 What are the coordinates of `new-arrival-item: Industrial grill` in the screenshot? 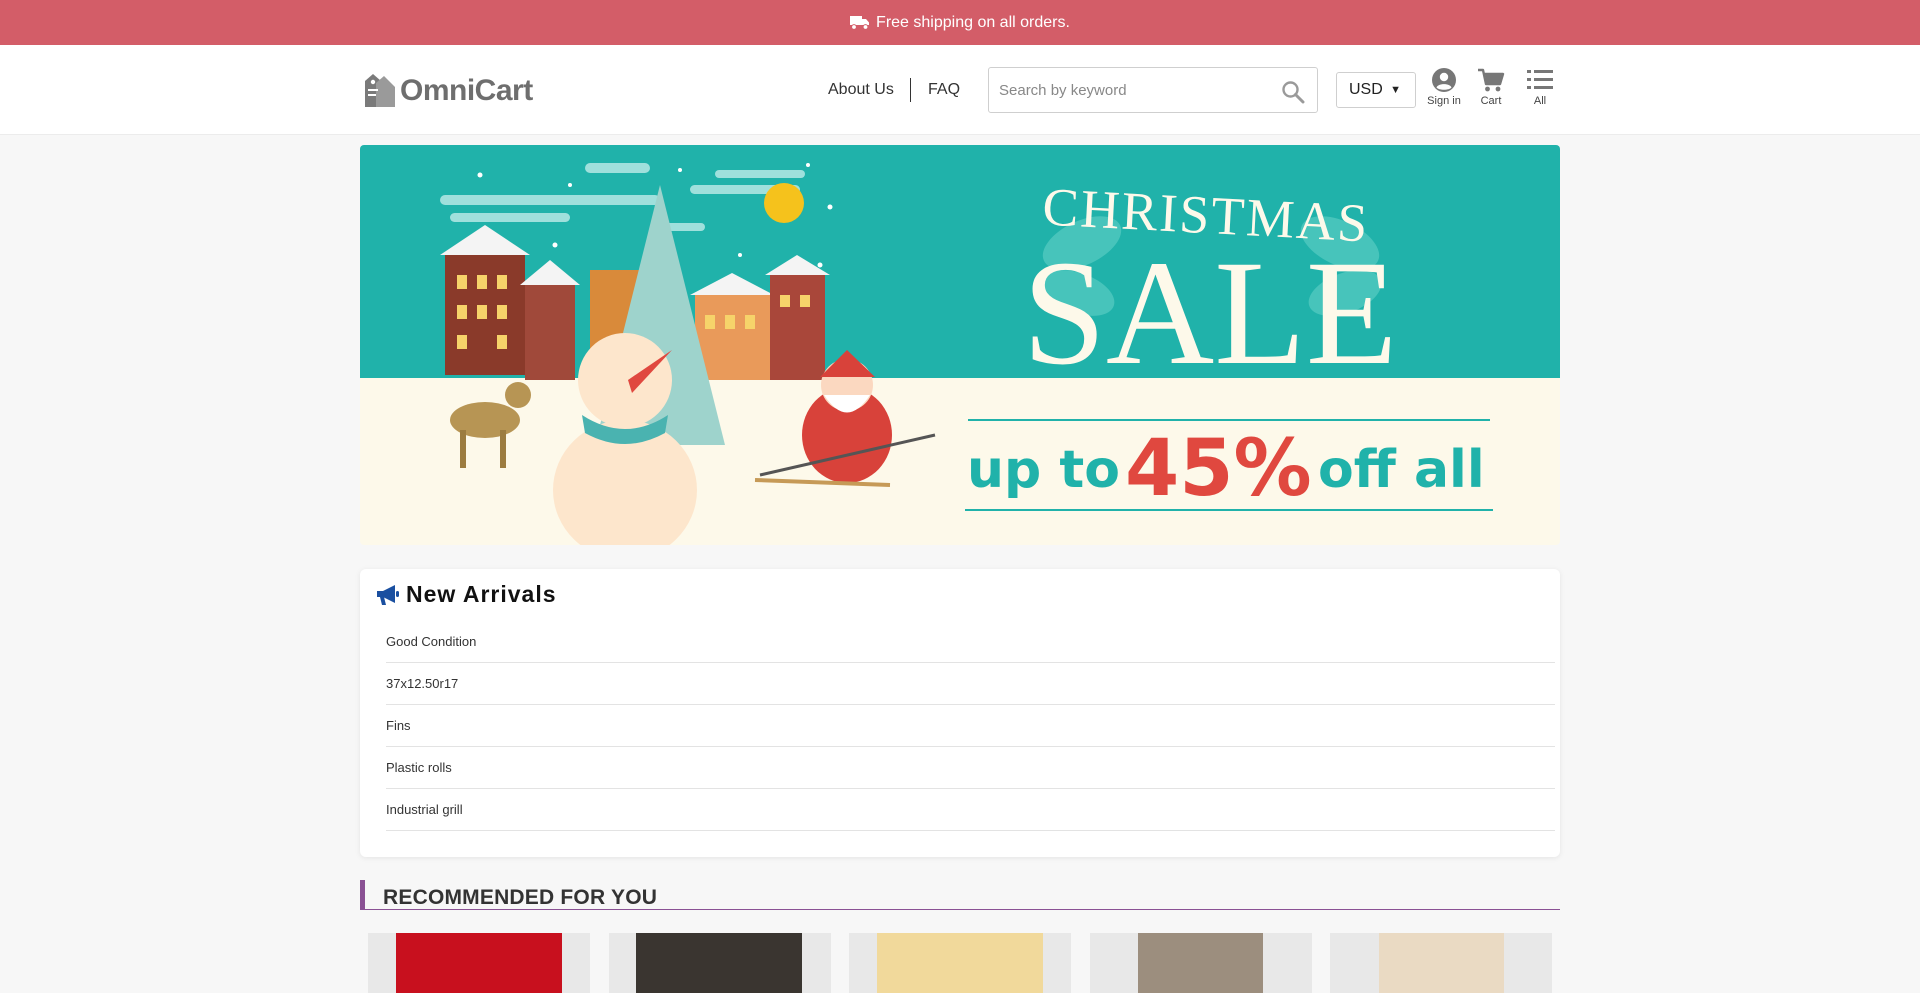 It's located at (970, 810).